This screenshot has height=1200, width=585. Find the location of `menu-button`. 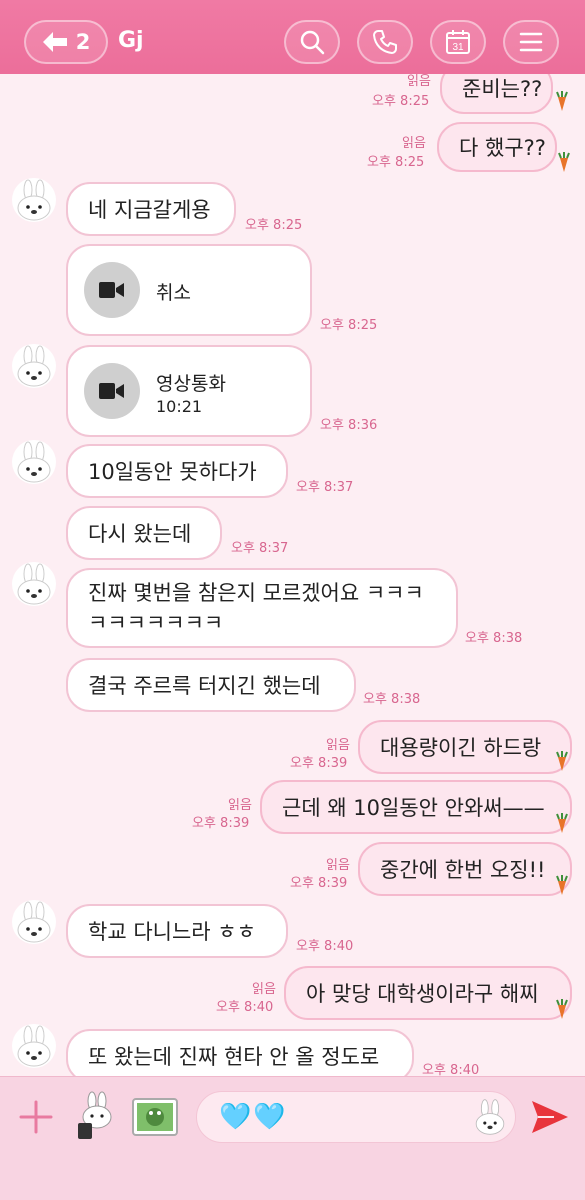

menu-button is located at coordinates (531, 42).